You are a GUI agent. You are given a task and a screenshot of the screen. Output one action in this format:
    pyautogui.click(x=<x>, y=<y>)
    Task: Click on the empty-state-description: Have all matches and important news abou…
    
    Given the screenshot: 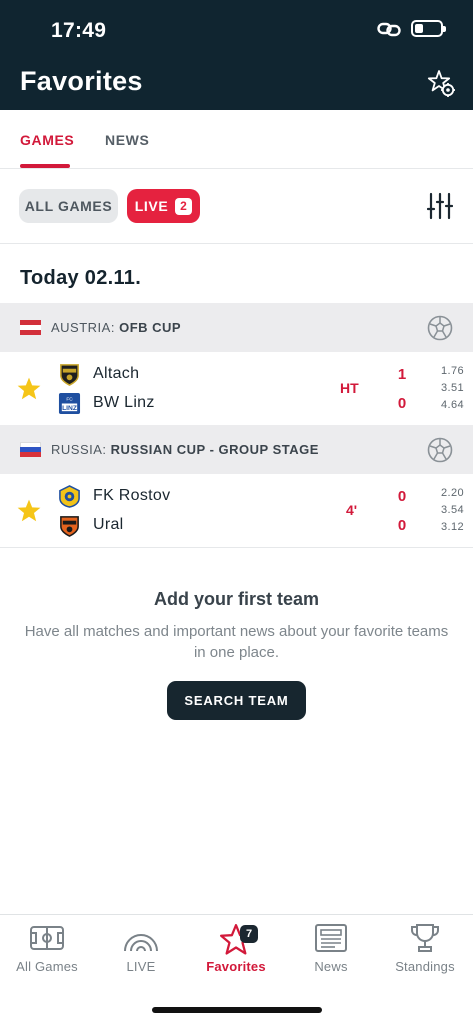 What is the action you would take?
    pyautogui.click(x=236, y=642)
    